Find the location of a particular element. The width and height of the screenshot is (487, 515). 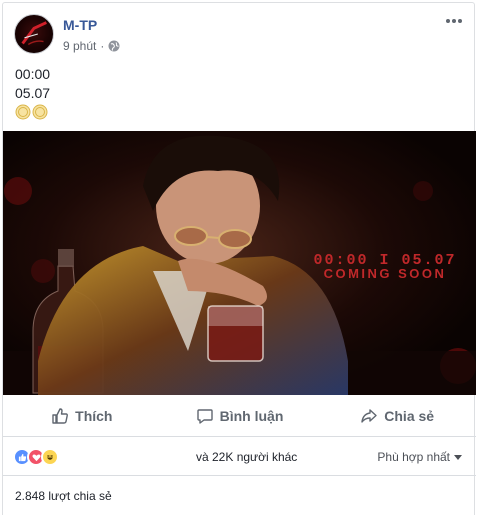

share-label: Chia sẻ is located at coordinates (409, 415).